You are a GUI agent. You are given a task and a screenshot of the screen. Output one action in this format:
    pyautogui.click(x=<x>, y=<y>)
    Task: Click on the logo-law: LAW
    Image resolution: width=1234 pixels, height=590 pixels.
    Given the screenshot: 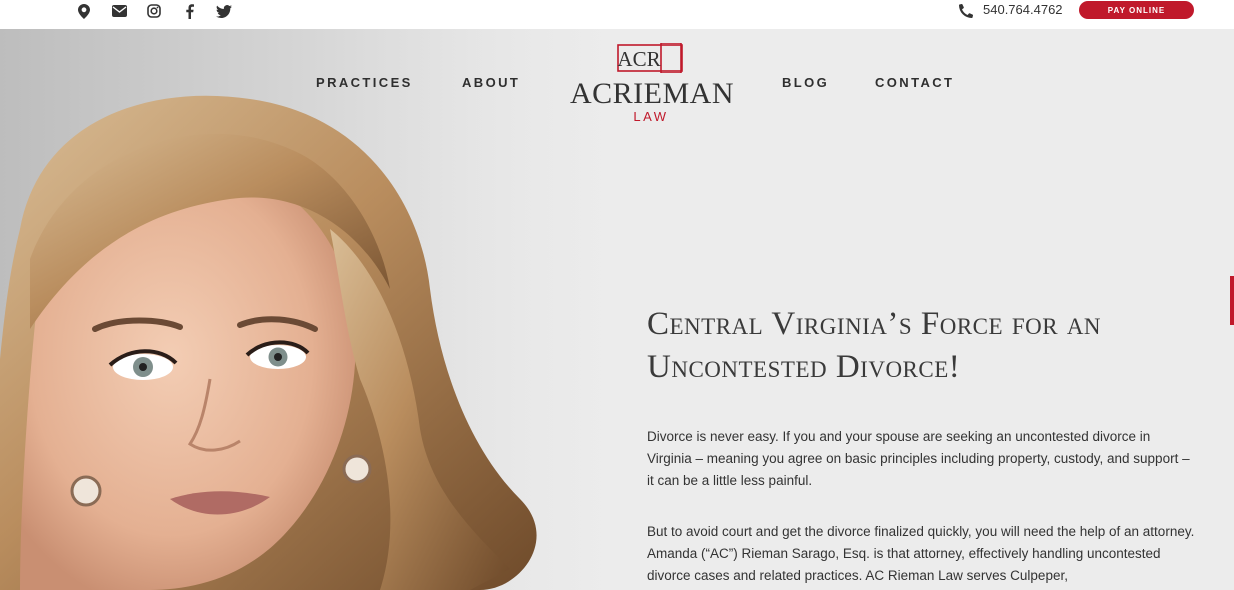 What is the action you would take?
    pyautogui.click(x=651, y=116)
    